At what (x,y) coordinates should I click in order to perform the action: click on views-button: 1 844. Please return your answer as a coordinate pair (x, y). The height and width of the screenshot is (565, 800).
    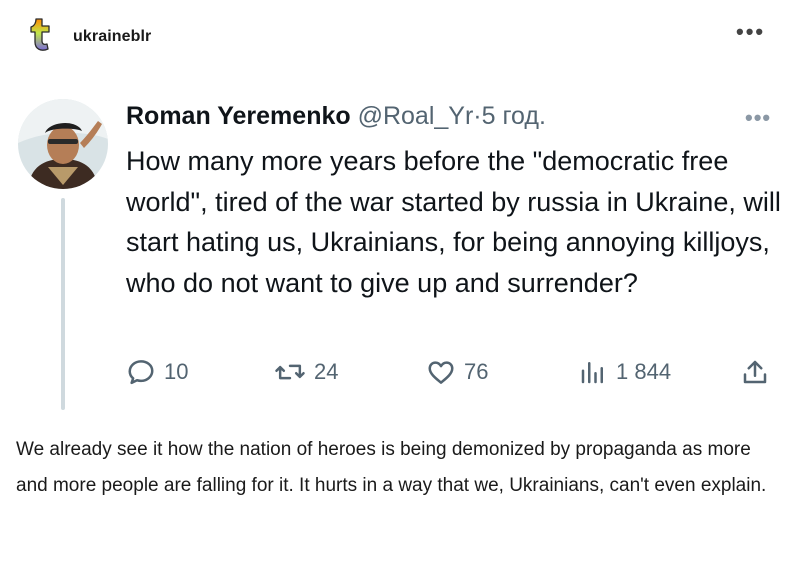
    Looking at the image, I should click on (624, 372).